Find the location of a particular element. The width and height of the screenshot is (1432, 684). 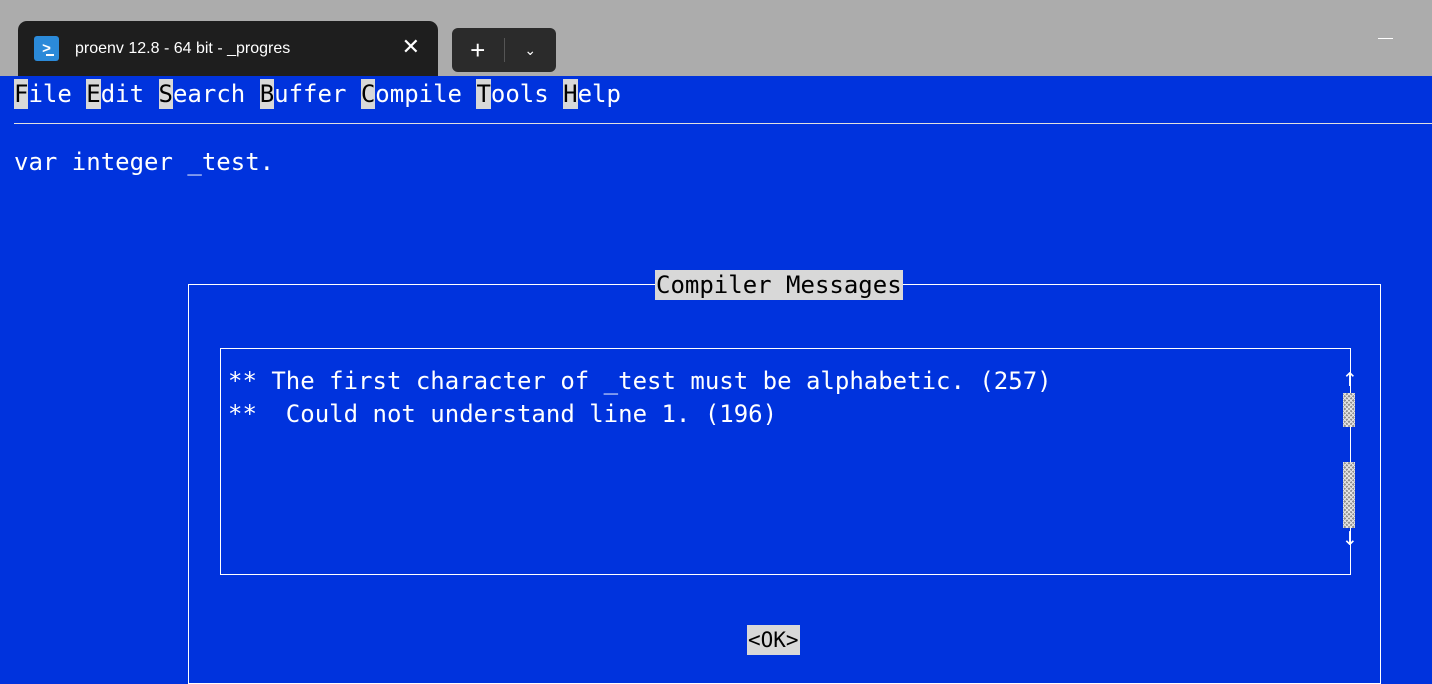

menu-label: ools is located at coordinates (519, 94).